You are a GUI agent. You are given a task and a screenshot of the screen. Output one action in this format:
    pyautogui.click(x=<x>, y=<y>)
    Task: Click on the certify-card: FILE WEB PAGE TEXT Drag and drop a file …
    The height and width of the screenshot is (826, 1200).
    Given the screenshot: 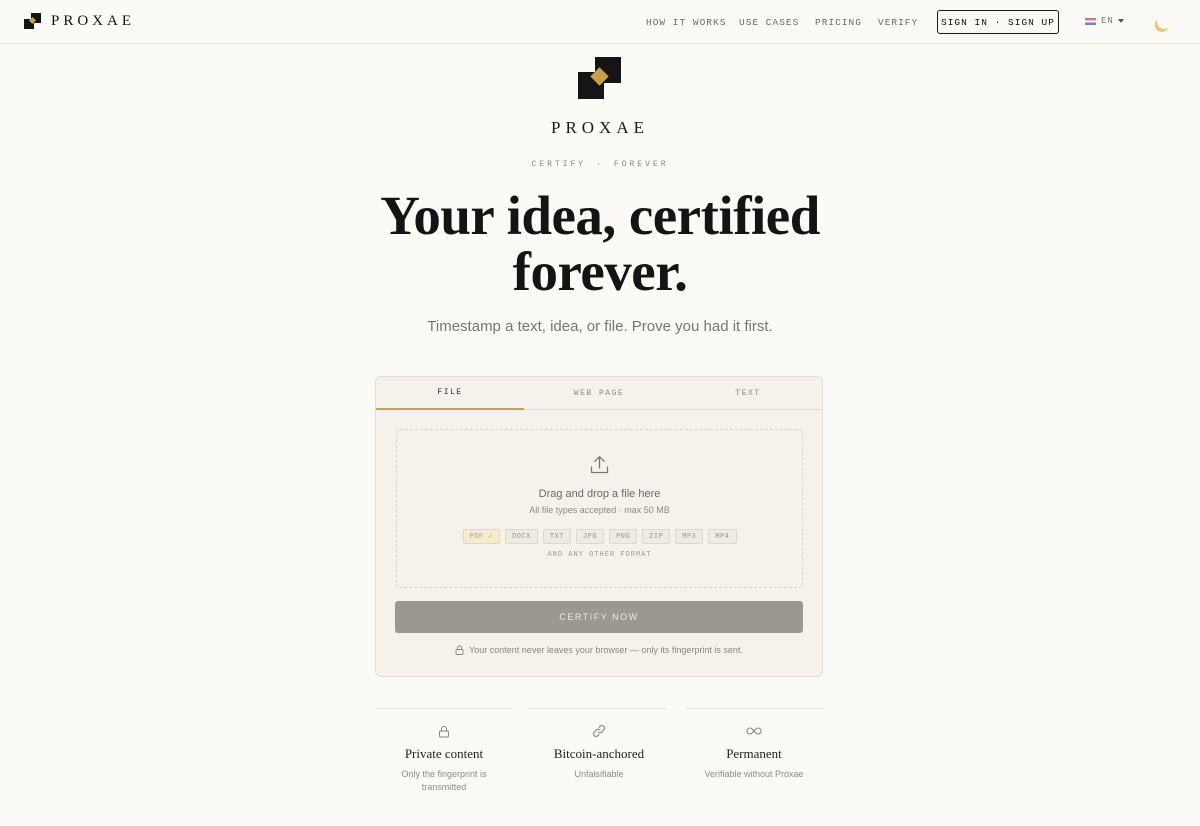 What is the action you would take?
    pyautogui.click(x=599, y=526)
    